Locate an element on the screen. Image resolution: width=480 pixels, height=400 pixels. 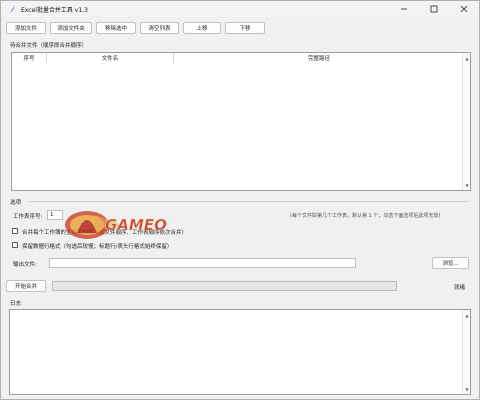
options-group-title: 选项 is located at coordinates (16, 203).